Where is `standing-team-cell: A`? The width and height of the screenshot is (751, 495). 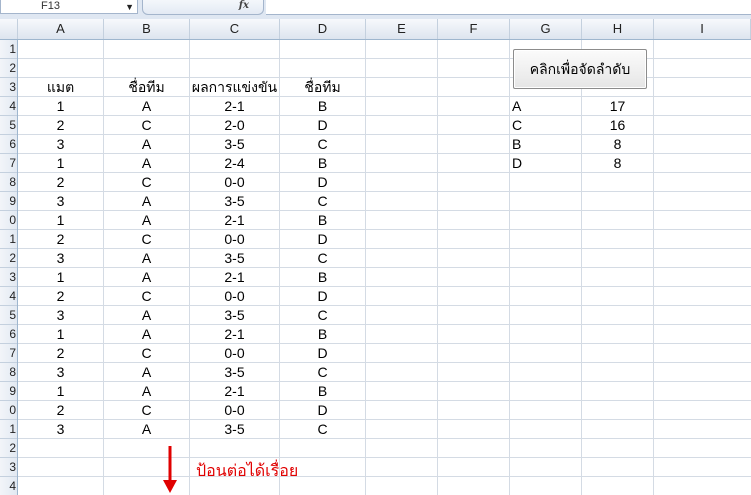
standing-team-cell: A is located at coordinates (546, 106).